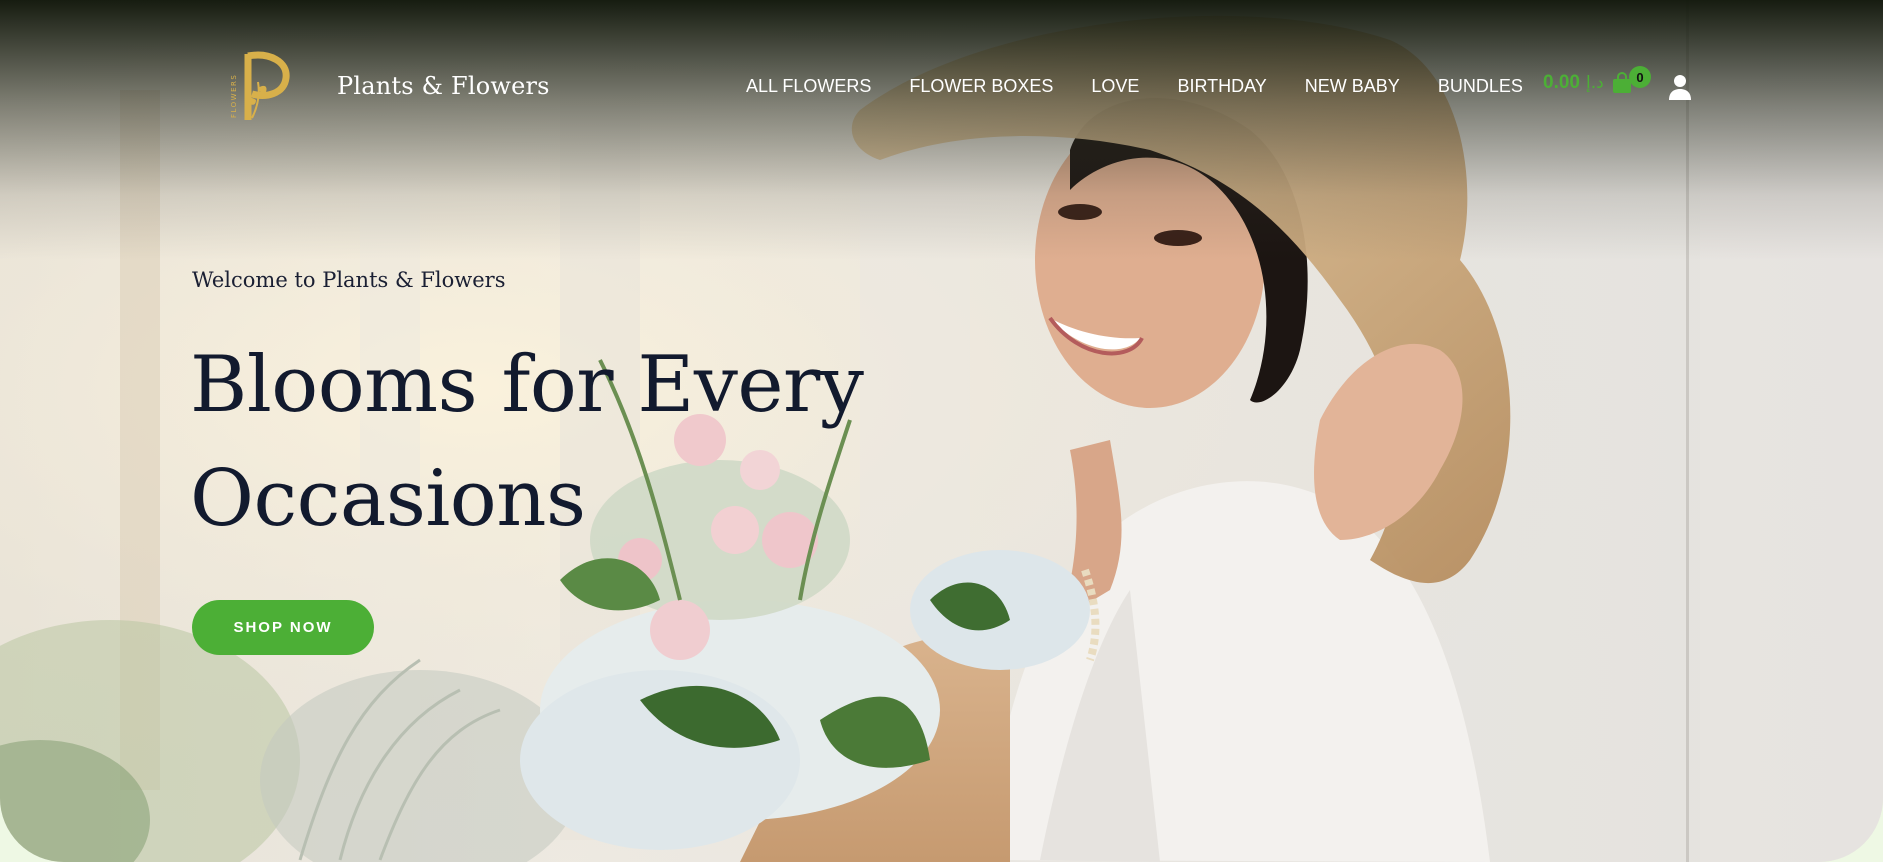 This screenshot has width=1883, height=862. Describe the element at coordinates (1352, 86) in the screenshot. I see `nav-item-new-baby: NEW BABY` at that location.